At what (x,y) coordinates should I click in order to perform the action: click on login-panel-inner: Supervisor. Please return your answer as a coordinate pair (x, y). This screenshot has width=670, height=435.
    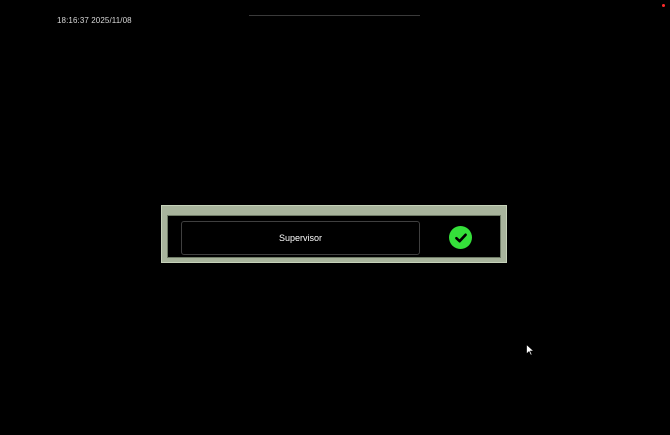
    Looking at the image, I should click on (334, 236).